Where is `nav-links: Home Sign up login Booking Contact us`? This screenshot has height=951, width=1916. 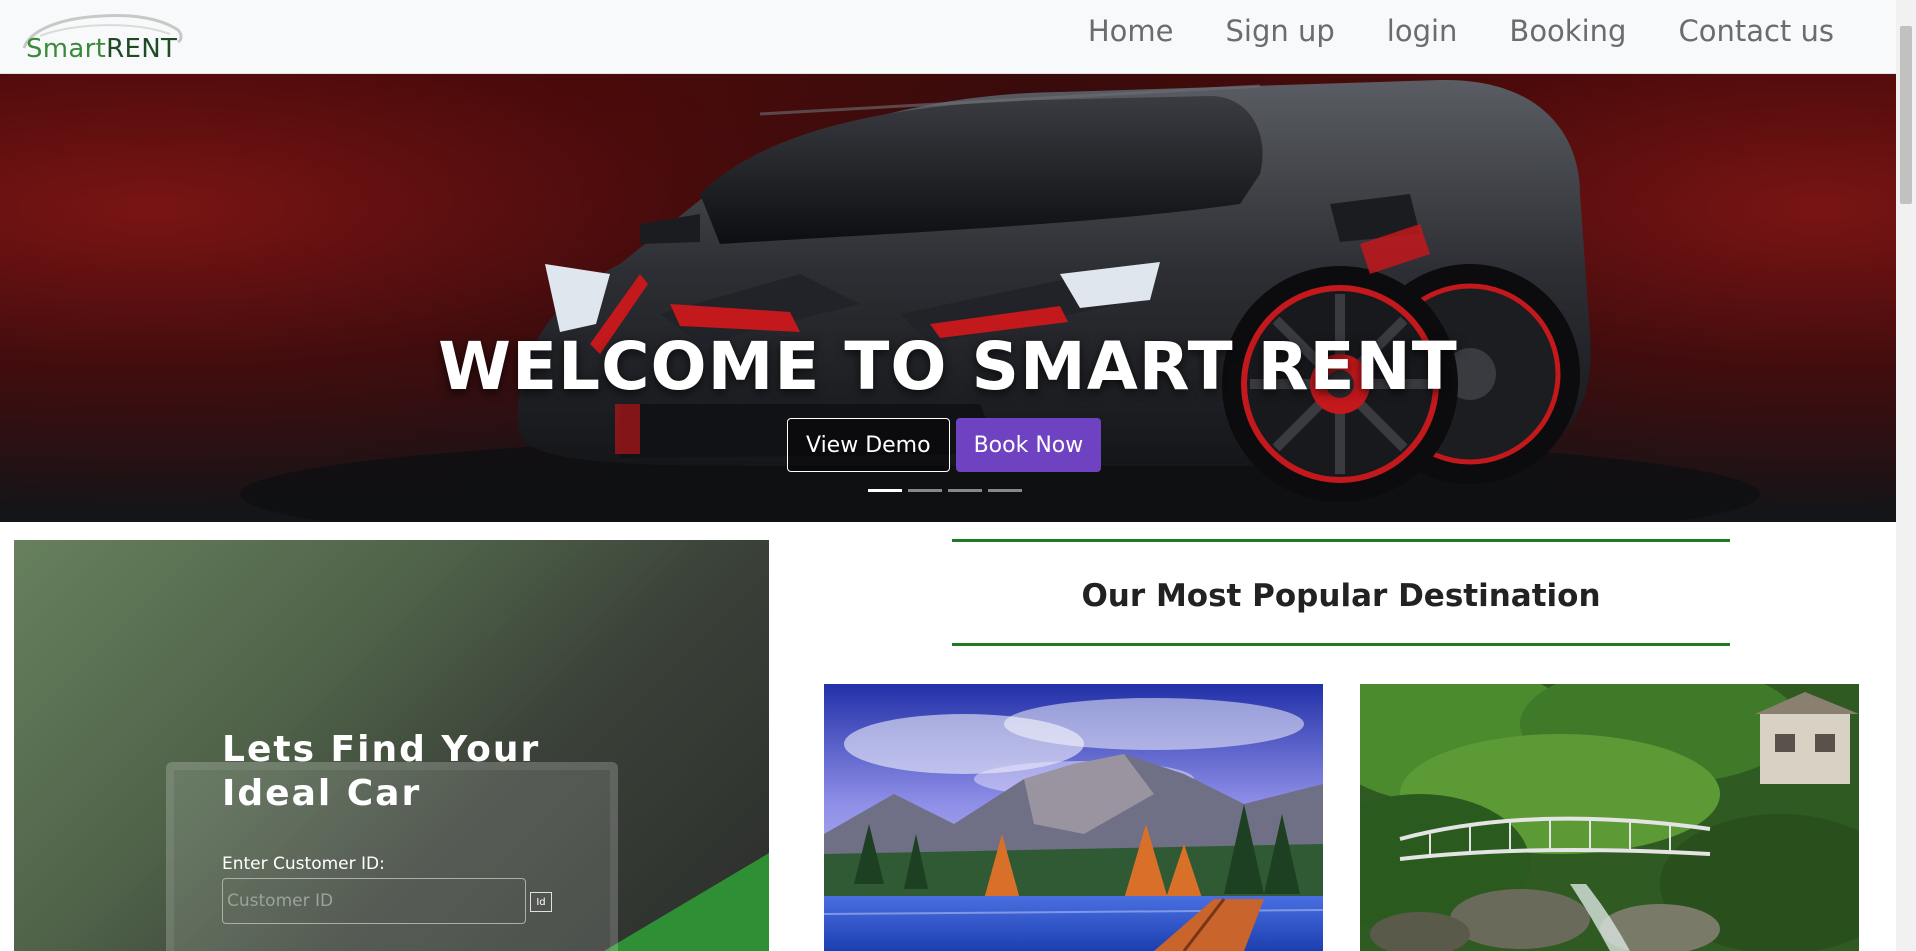
nav-links: Home Sign up login Booking Contact us is located at coordinates (1461, 31).